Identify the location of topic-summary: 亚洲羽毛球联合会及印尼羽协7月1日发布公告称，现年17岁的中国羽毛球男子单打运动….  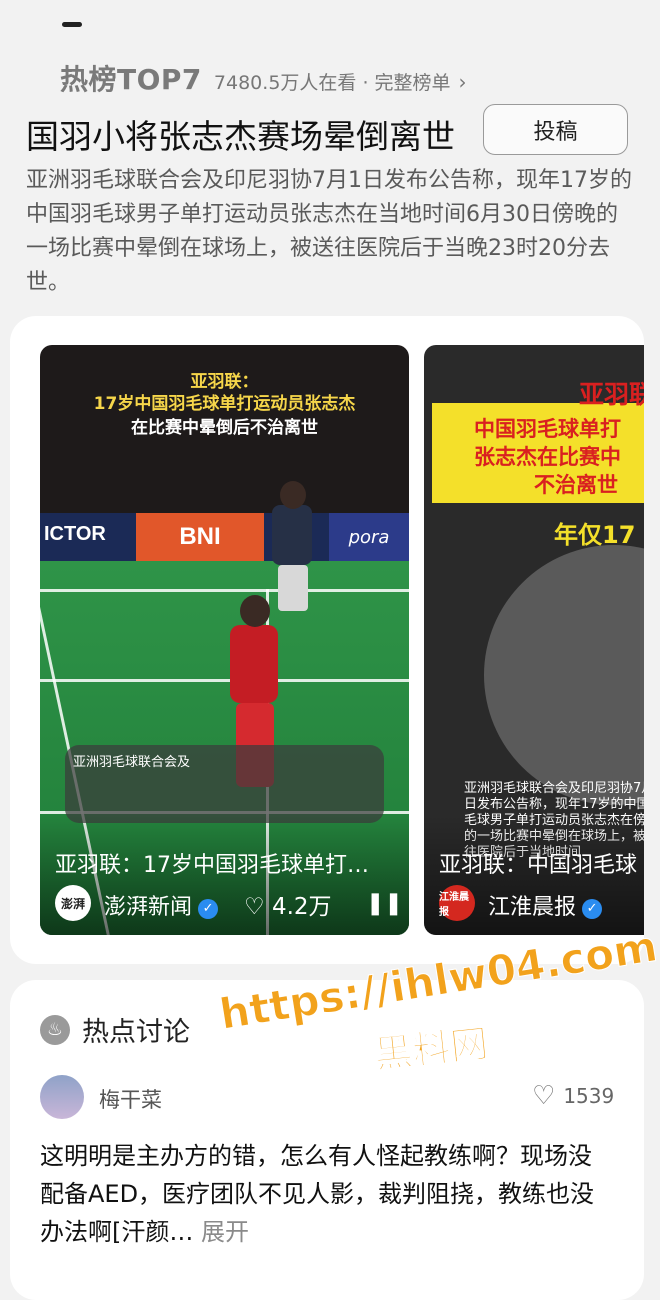
(329, 231).